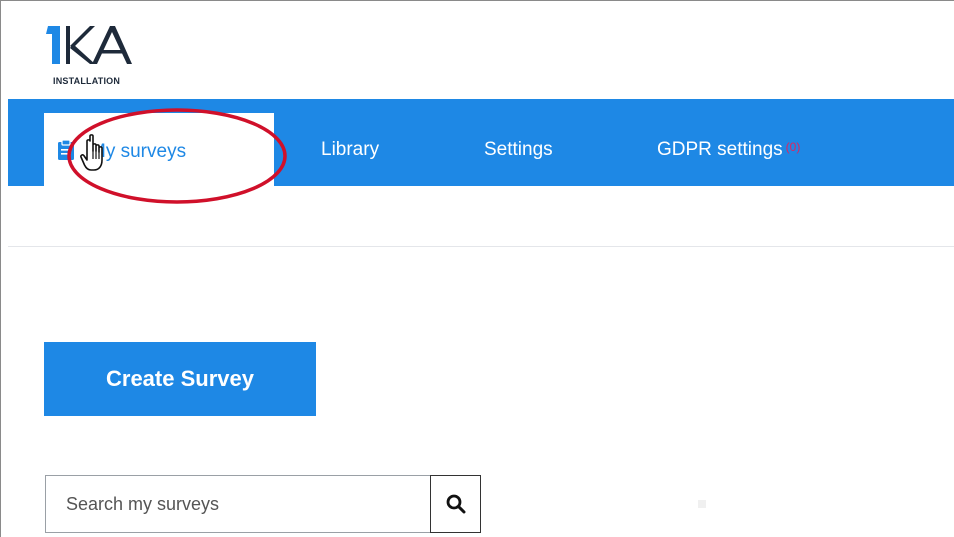 The width and height of the screenshot is (954, 537). Describe the element at coordinates (89, 45) in the screenshot. I see `logo-mark-icon` at that location.